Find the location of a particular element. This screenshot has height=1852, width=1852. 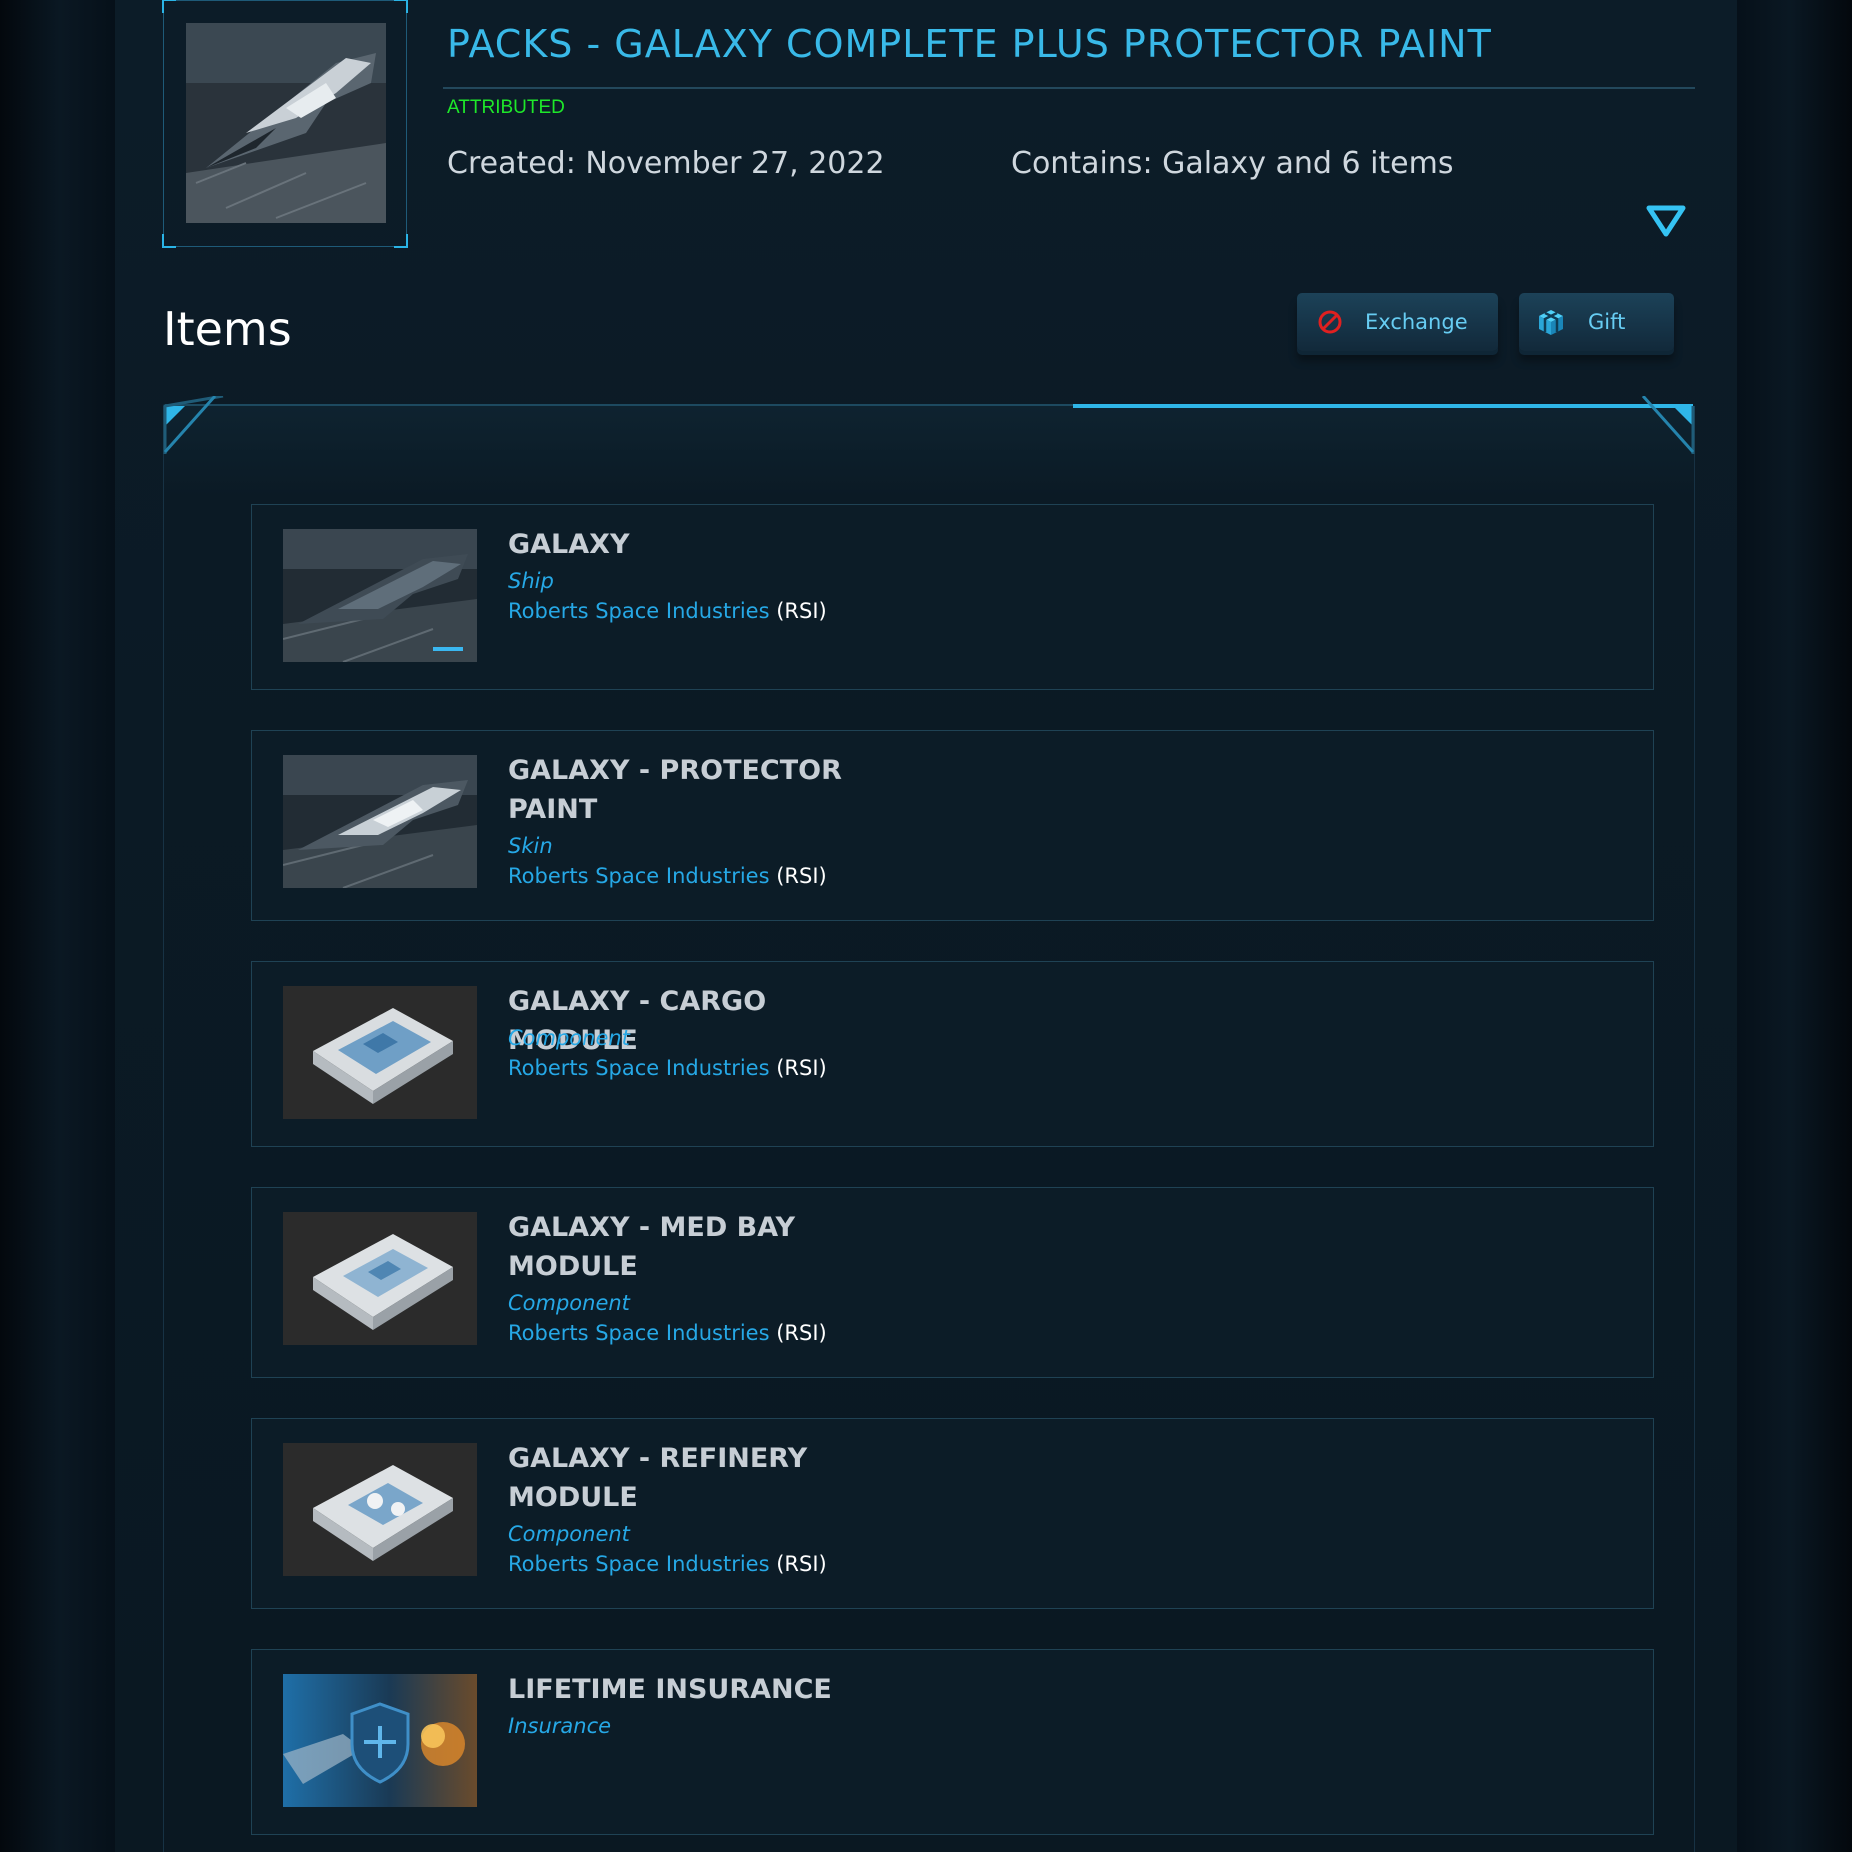

prohibited-icon is located at coordinates (1330, 322).